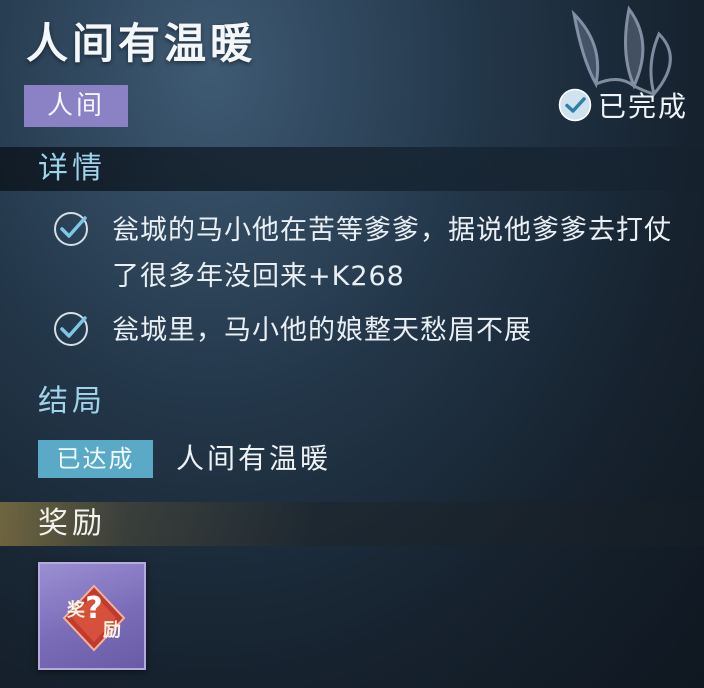 This screenshot has height=688, width=704. Describe the element at coordinates (72, 401) in the screenshot. I see `ending-heading: 结局` at that location.